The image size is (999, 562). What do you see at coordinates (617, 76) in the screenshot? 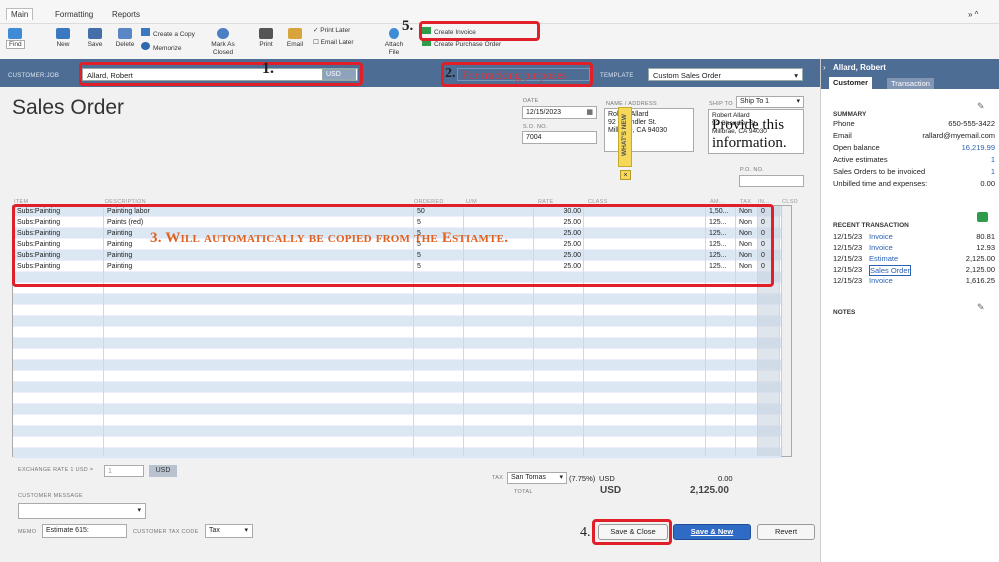
I see `template-label: TEMPLATE` at bounding box center [617, 76].